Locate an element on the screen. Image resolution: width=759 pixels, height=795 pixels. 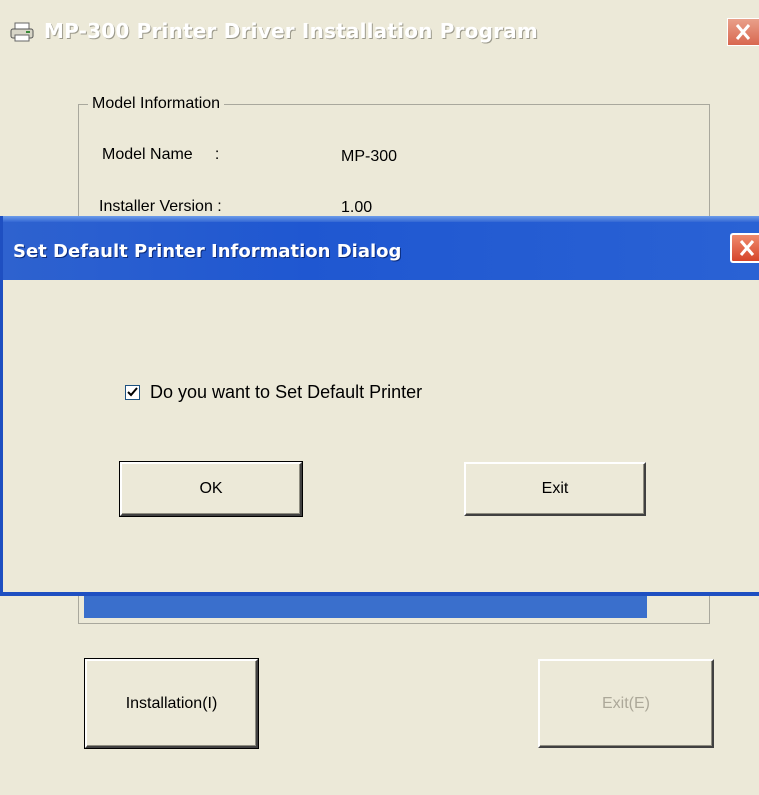
exit-button: Exit is located at coordinates (555, 489).